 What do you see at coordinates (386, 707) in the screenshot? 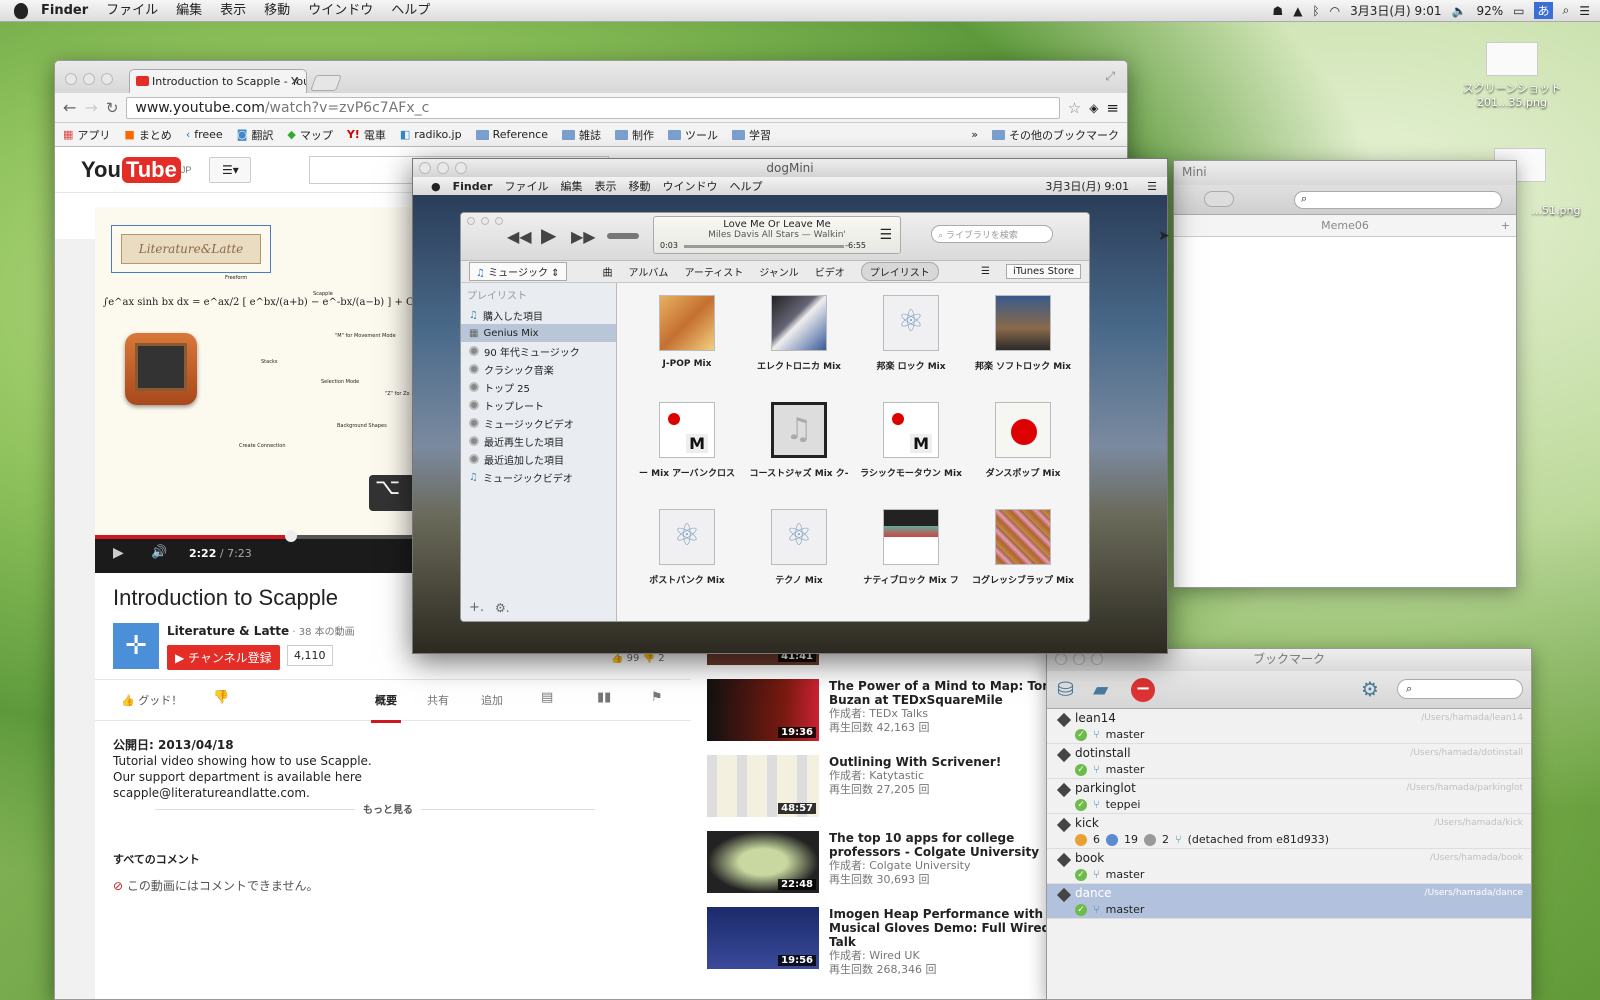
I see `tab-about: 概要` at bounding box center [386, 707].